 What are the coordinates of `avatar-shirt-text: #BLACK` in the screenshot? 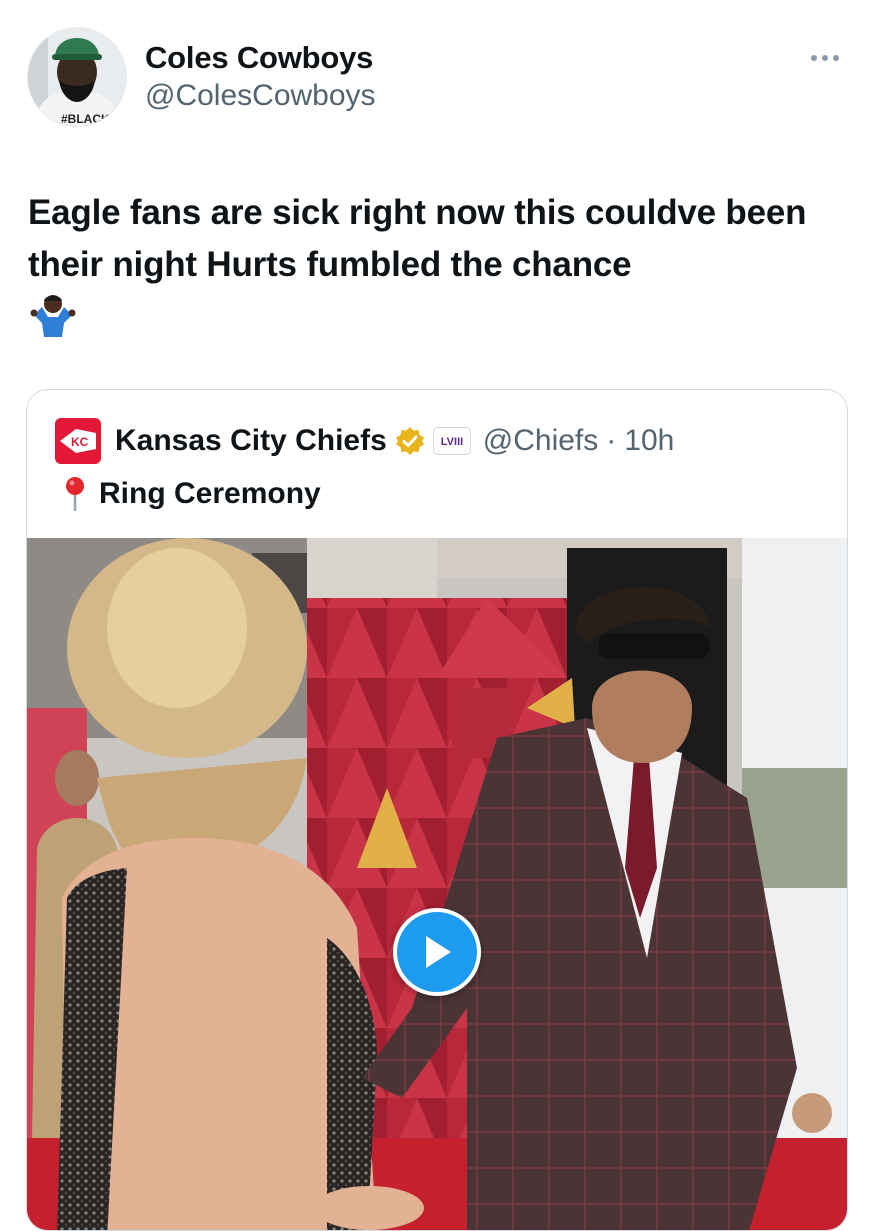 It's located at (85, 119).